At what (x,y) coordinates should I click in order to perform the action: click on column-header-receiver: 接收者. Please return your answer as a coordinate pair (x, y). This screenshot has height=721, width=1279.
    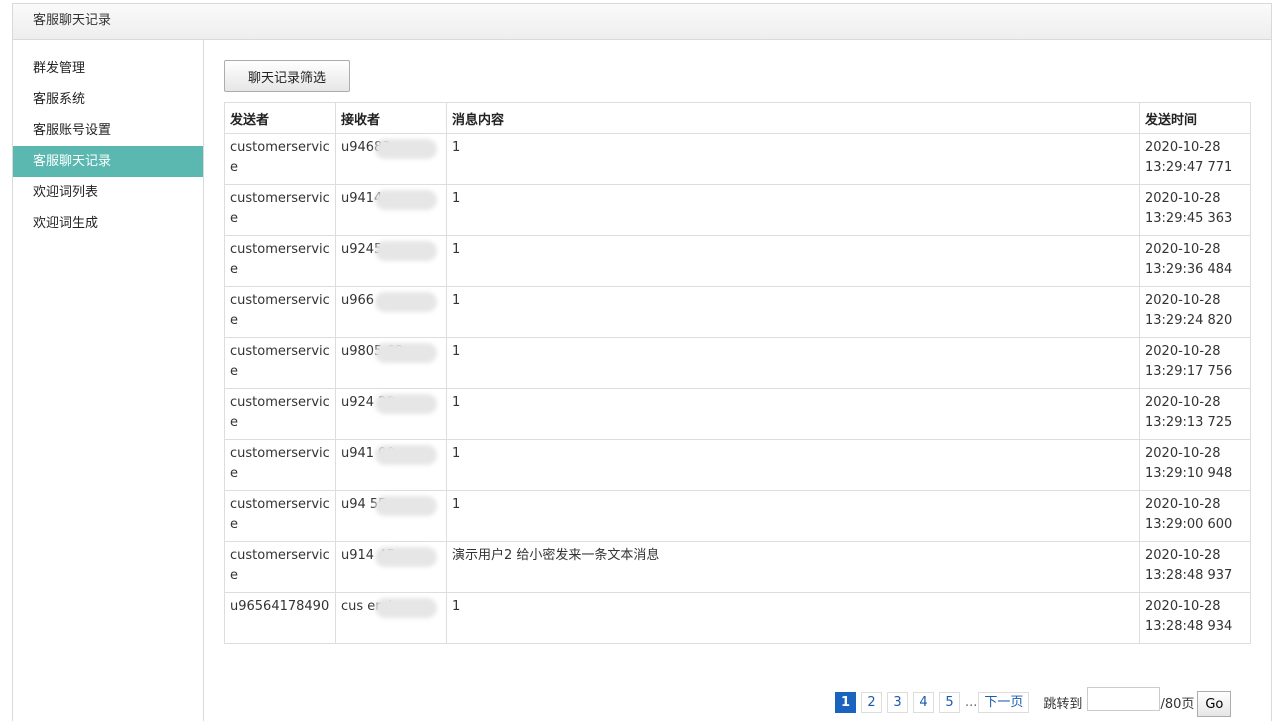
    Looking at the image, I should click on (391, 118).